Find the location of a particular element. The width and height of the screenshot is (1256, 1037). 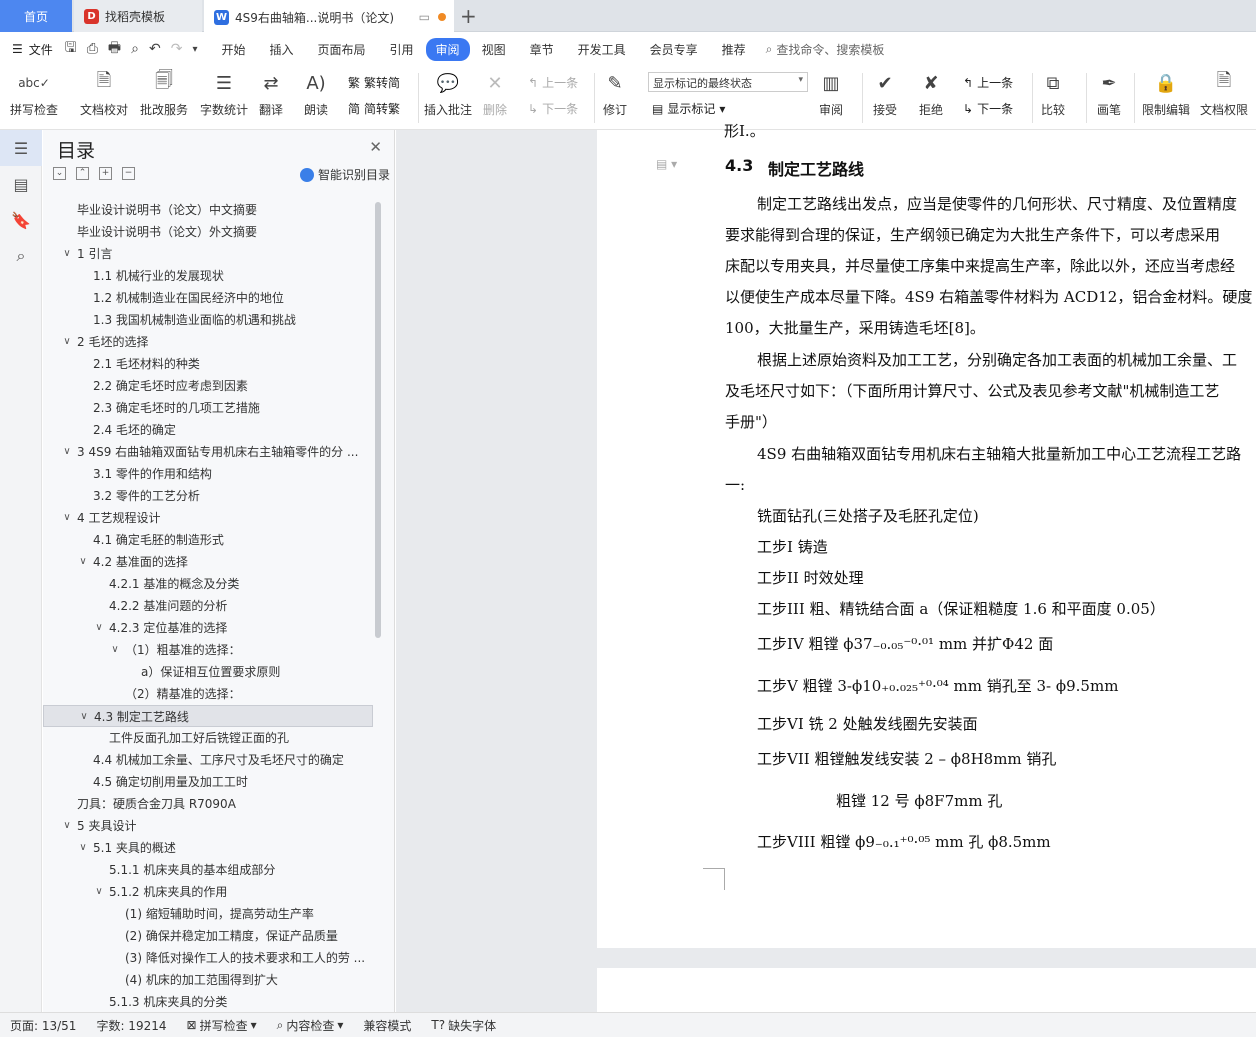

undo-icon: ↶ is located at coordinates (155, 49).